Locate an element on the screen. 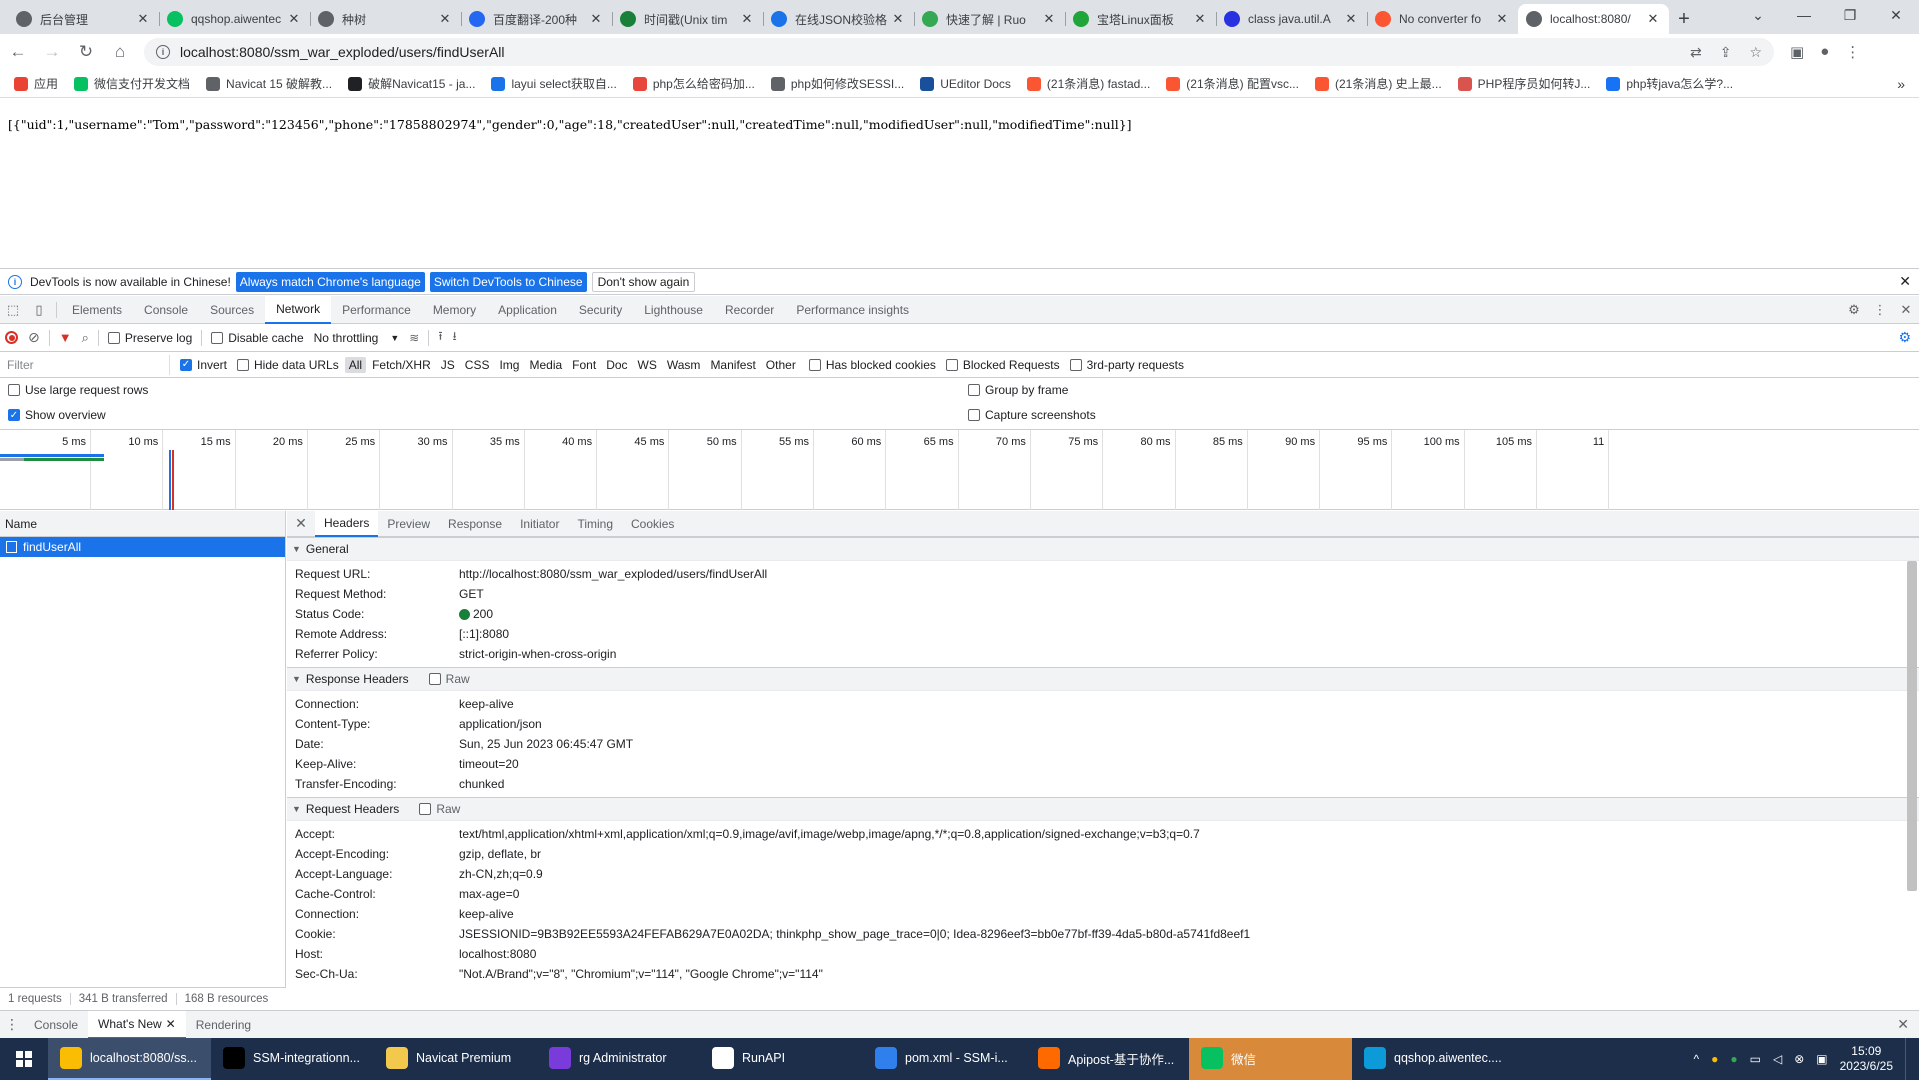 The width and height of the screenshot is (1919, 1080). network-conditions-icon: ≋ is located at coordinates (414, 338).